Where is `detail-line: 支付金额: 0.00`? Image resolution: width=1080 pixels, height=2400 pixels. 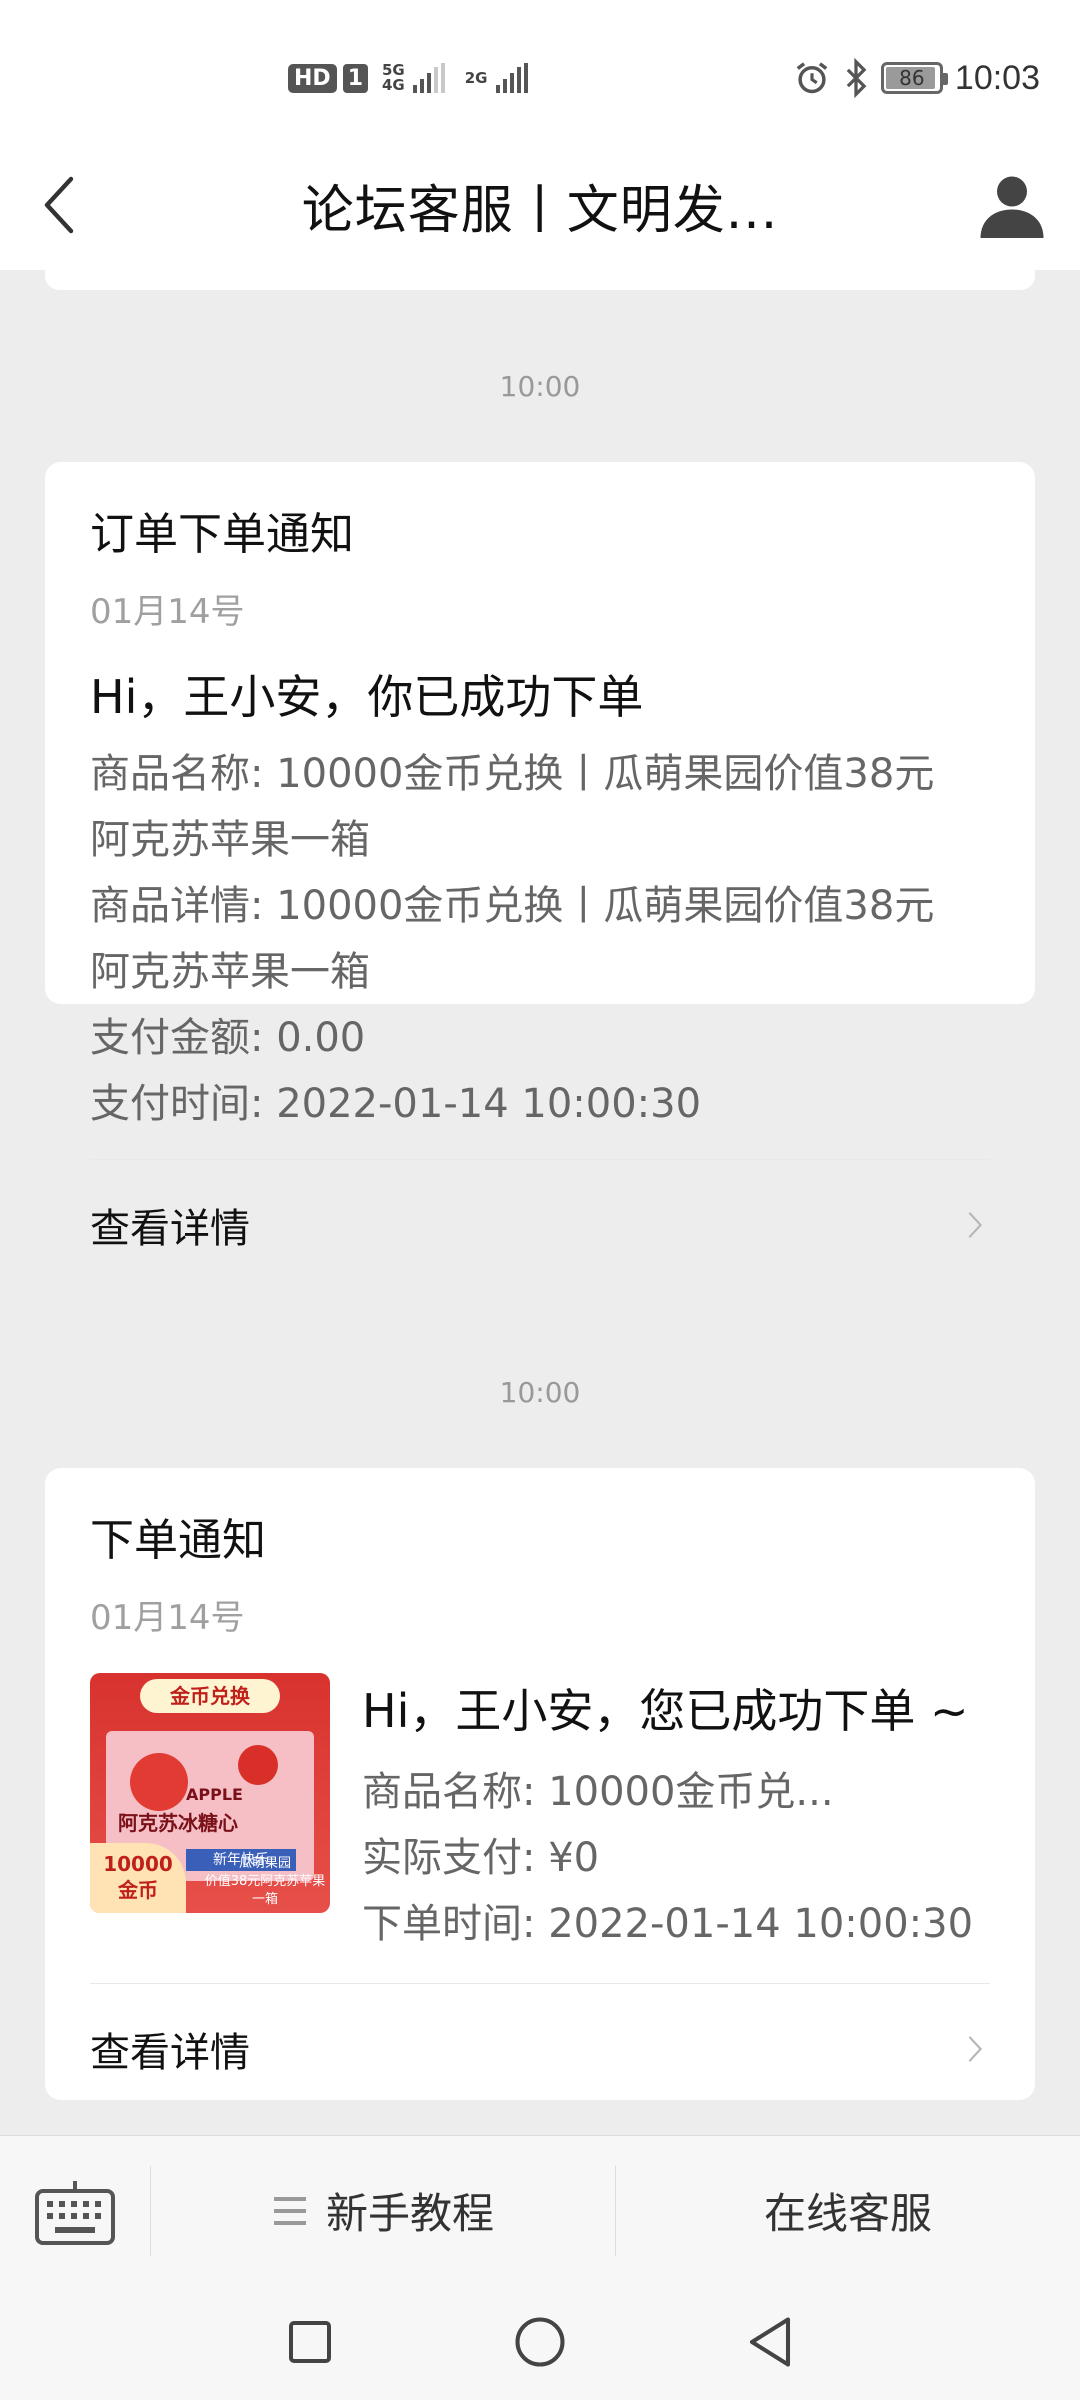
detail-line: 支付金额: 0.00 is located at coordinates (228, 1038).